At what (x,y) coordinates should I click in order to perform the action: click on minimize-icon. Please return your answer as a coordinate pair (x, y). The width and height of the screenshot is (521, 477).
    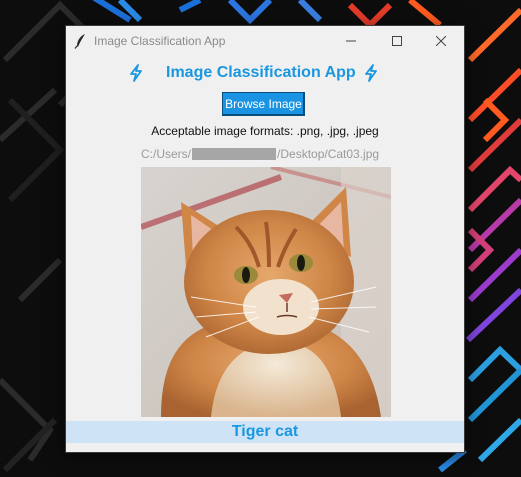
    Looking at the image, I should click on (351, 41).